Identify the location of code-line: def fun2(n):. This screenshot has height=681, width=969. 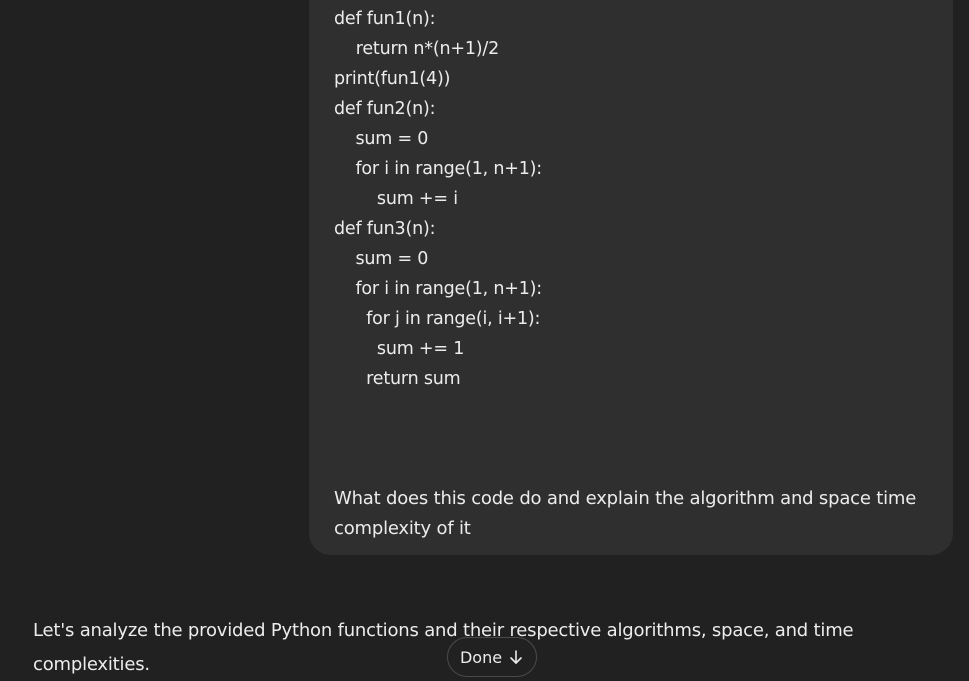
(385, 109).